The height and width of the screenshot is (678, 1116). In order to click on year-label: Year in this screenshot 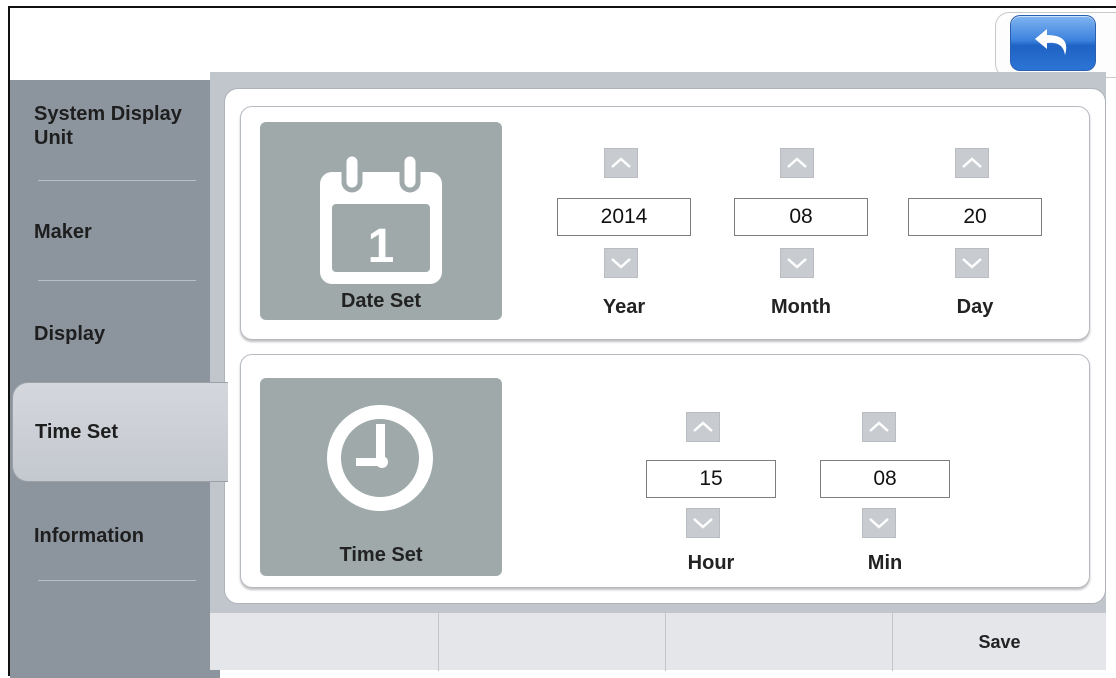, I will do `click(624, 307)`.